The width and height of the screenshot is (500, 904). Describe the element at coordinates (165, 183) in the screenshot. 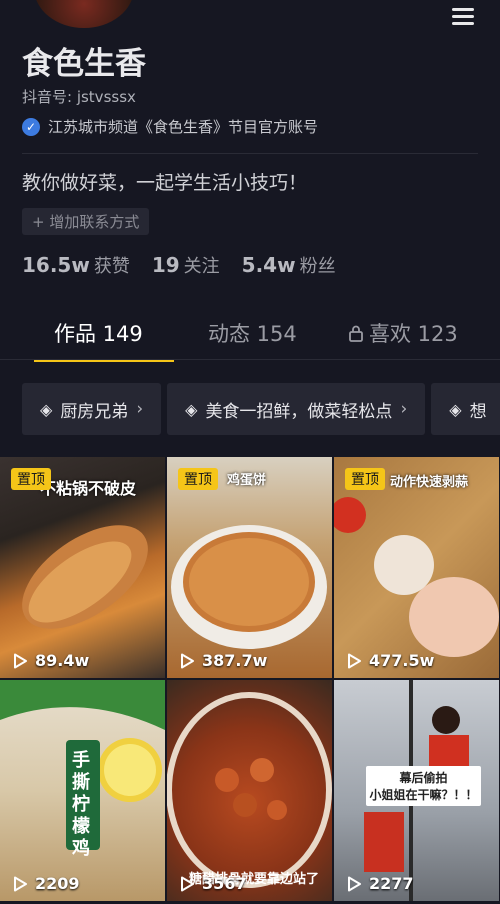

I see `bio: 教你做好菜，一起学生活小技巧！` at that location.